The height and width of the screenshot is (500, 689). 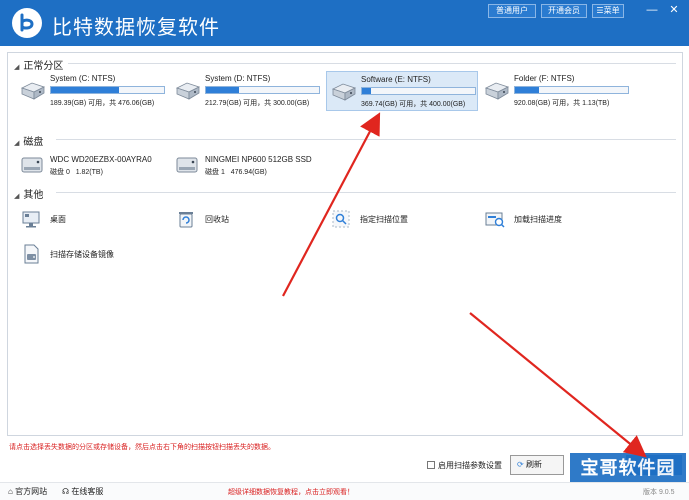 What do you see at coordinates (60, 172) in the screenshot?
I see `disk-index: 磁盘 0` at bounding box center [60, 172].